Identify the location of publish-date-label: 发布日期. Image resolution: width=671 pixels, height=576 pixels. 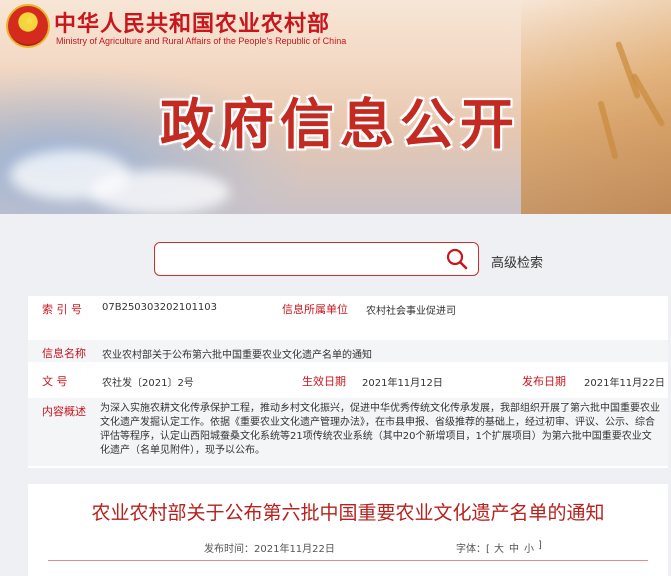
(544, 381).